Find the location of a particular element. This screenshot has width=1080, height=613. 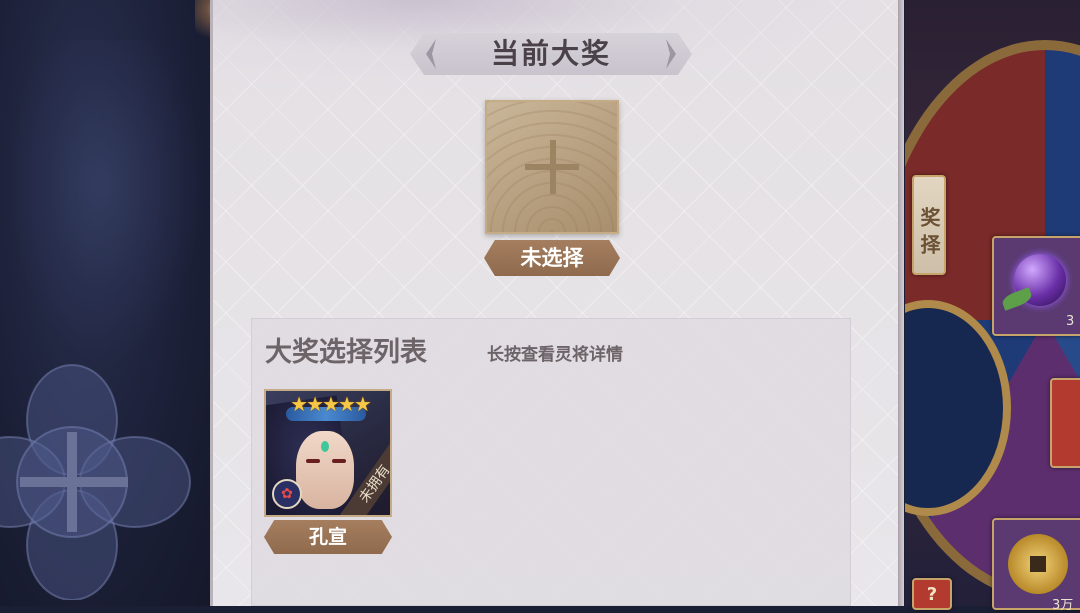

coin-icon is located at coordinates (1038, 564).